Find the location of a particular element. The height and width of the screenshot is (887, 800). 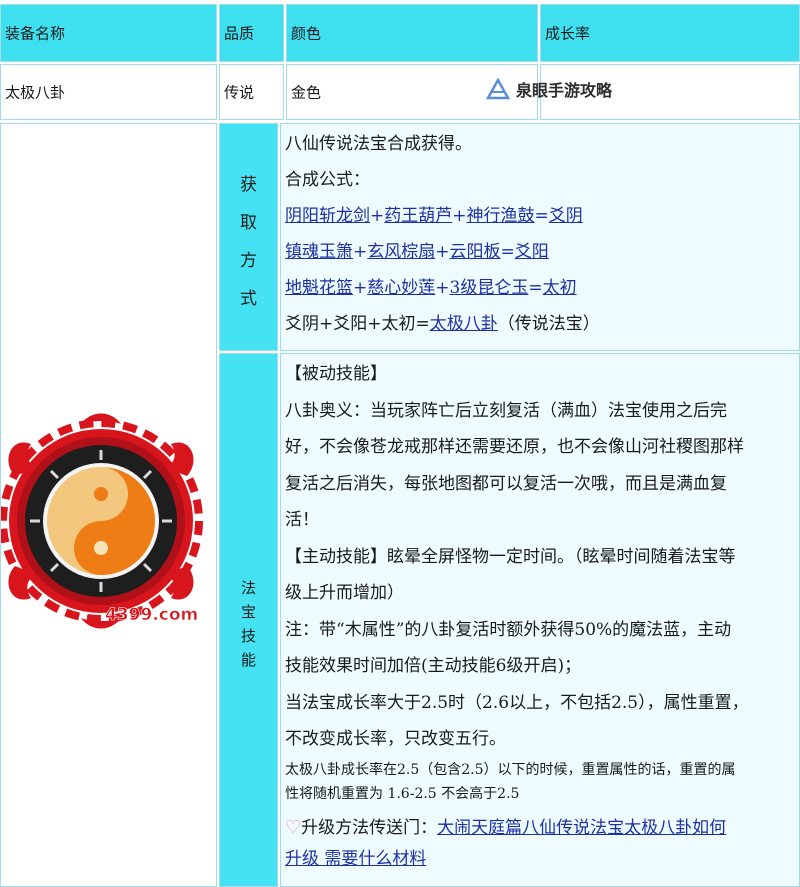

link-lotus: 慈心妙莲 is located at coordinates (401, 288).